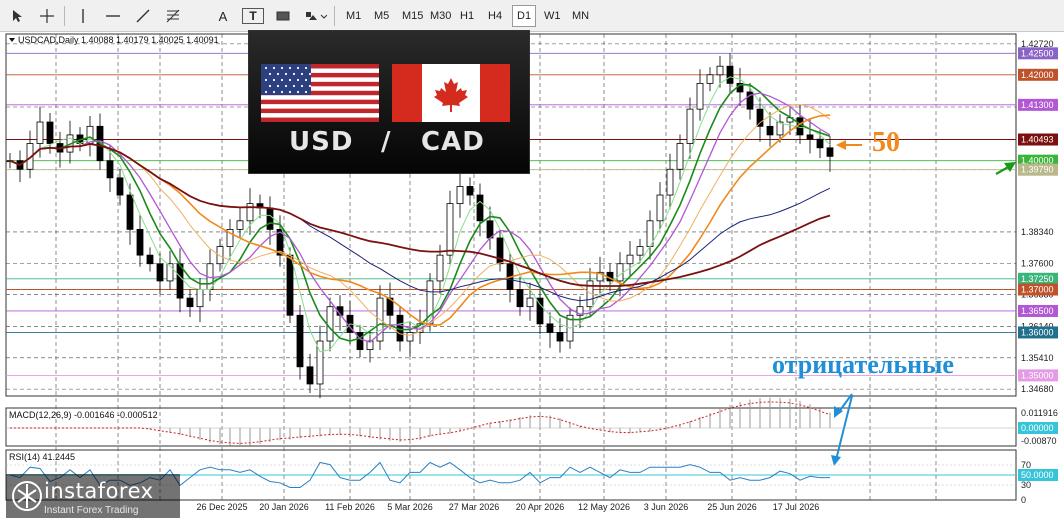  Describe the element at coordinates (320, 93) in the screenshot. I see `us-flag-icon` at that location.